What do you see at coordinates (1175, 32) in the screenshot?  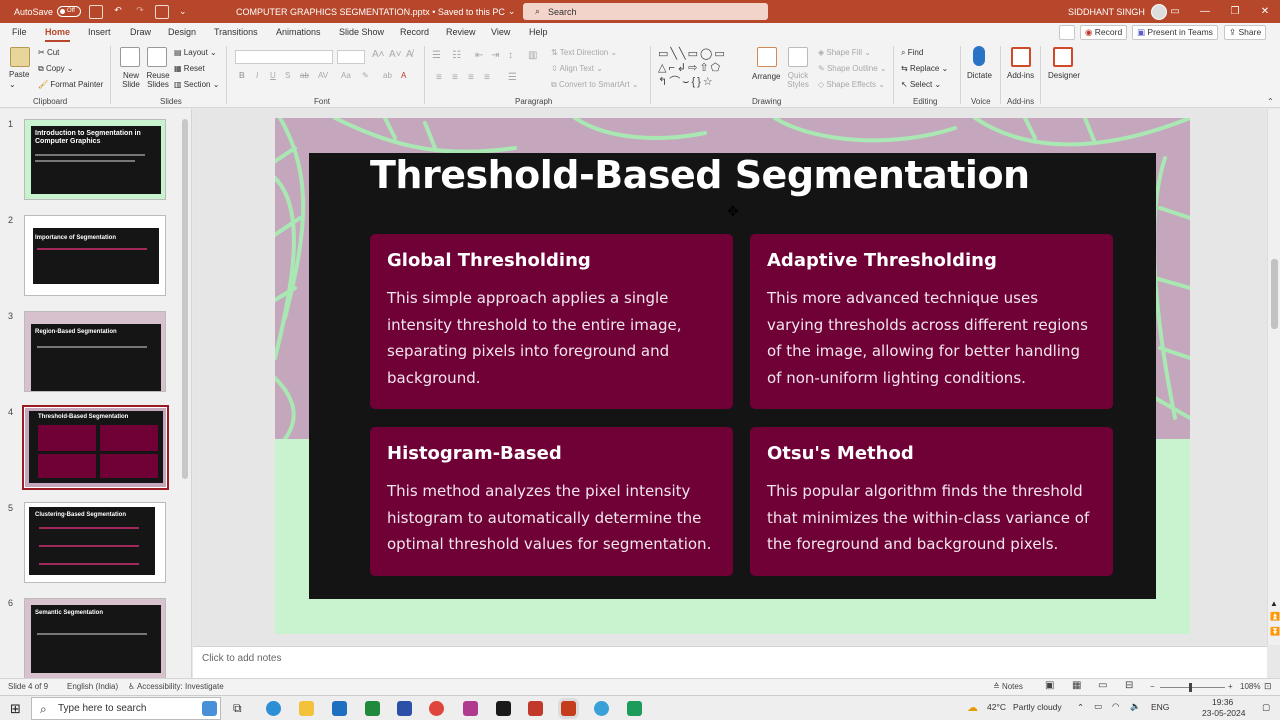 I see `present-in-teams-button: ▣ Present in Teams` at bounding box center [1175, 32].